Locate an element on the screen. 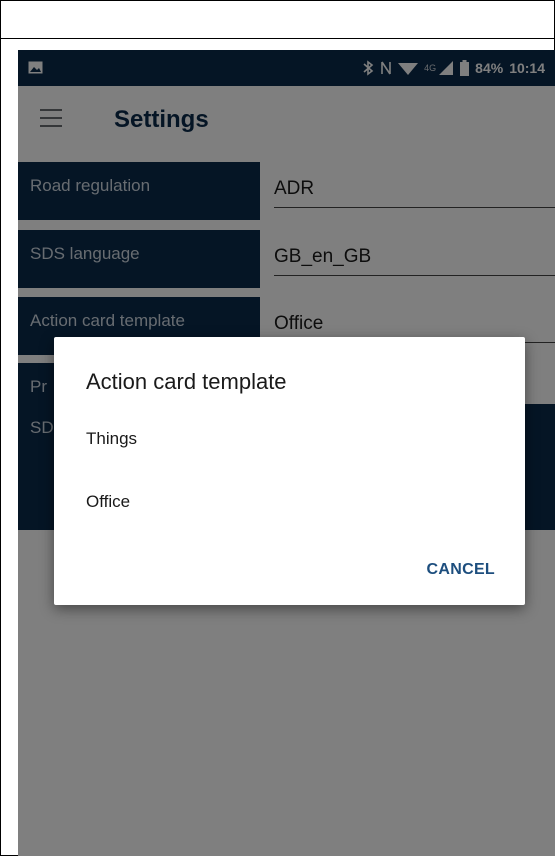  dialog-title: Action card template is located at coordinates (186, 381).